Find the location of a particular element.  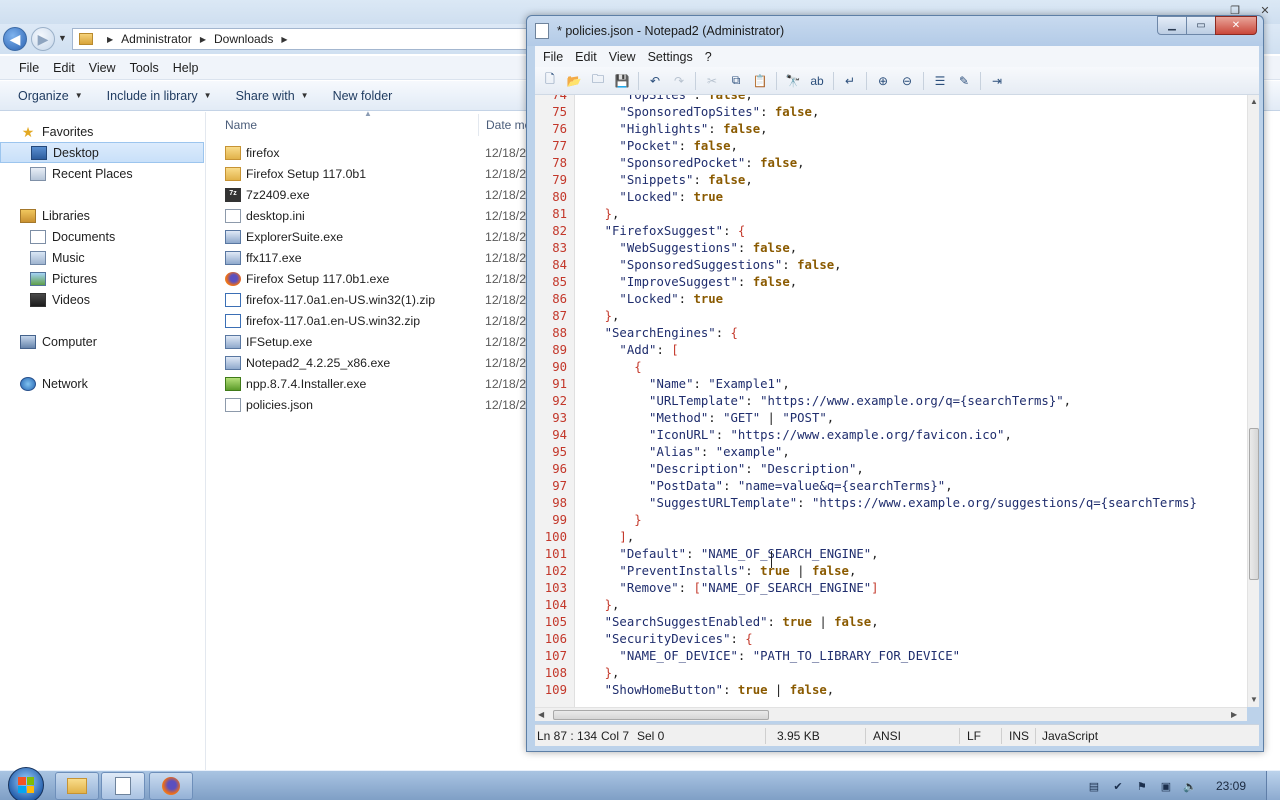

file-row: Firefox Setup 117.0b1.exe 12/18/2 is located at coordinates (380, 278).